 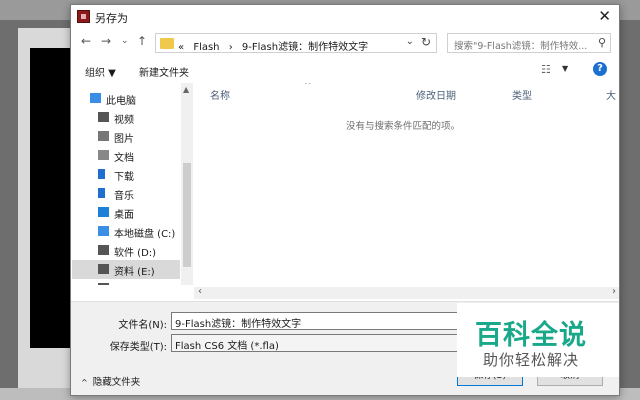 I want to click on breadcrumb-item-current: 9-Flash滤镜：制作特效文字, so click(x=305, y=47).